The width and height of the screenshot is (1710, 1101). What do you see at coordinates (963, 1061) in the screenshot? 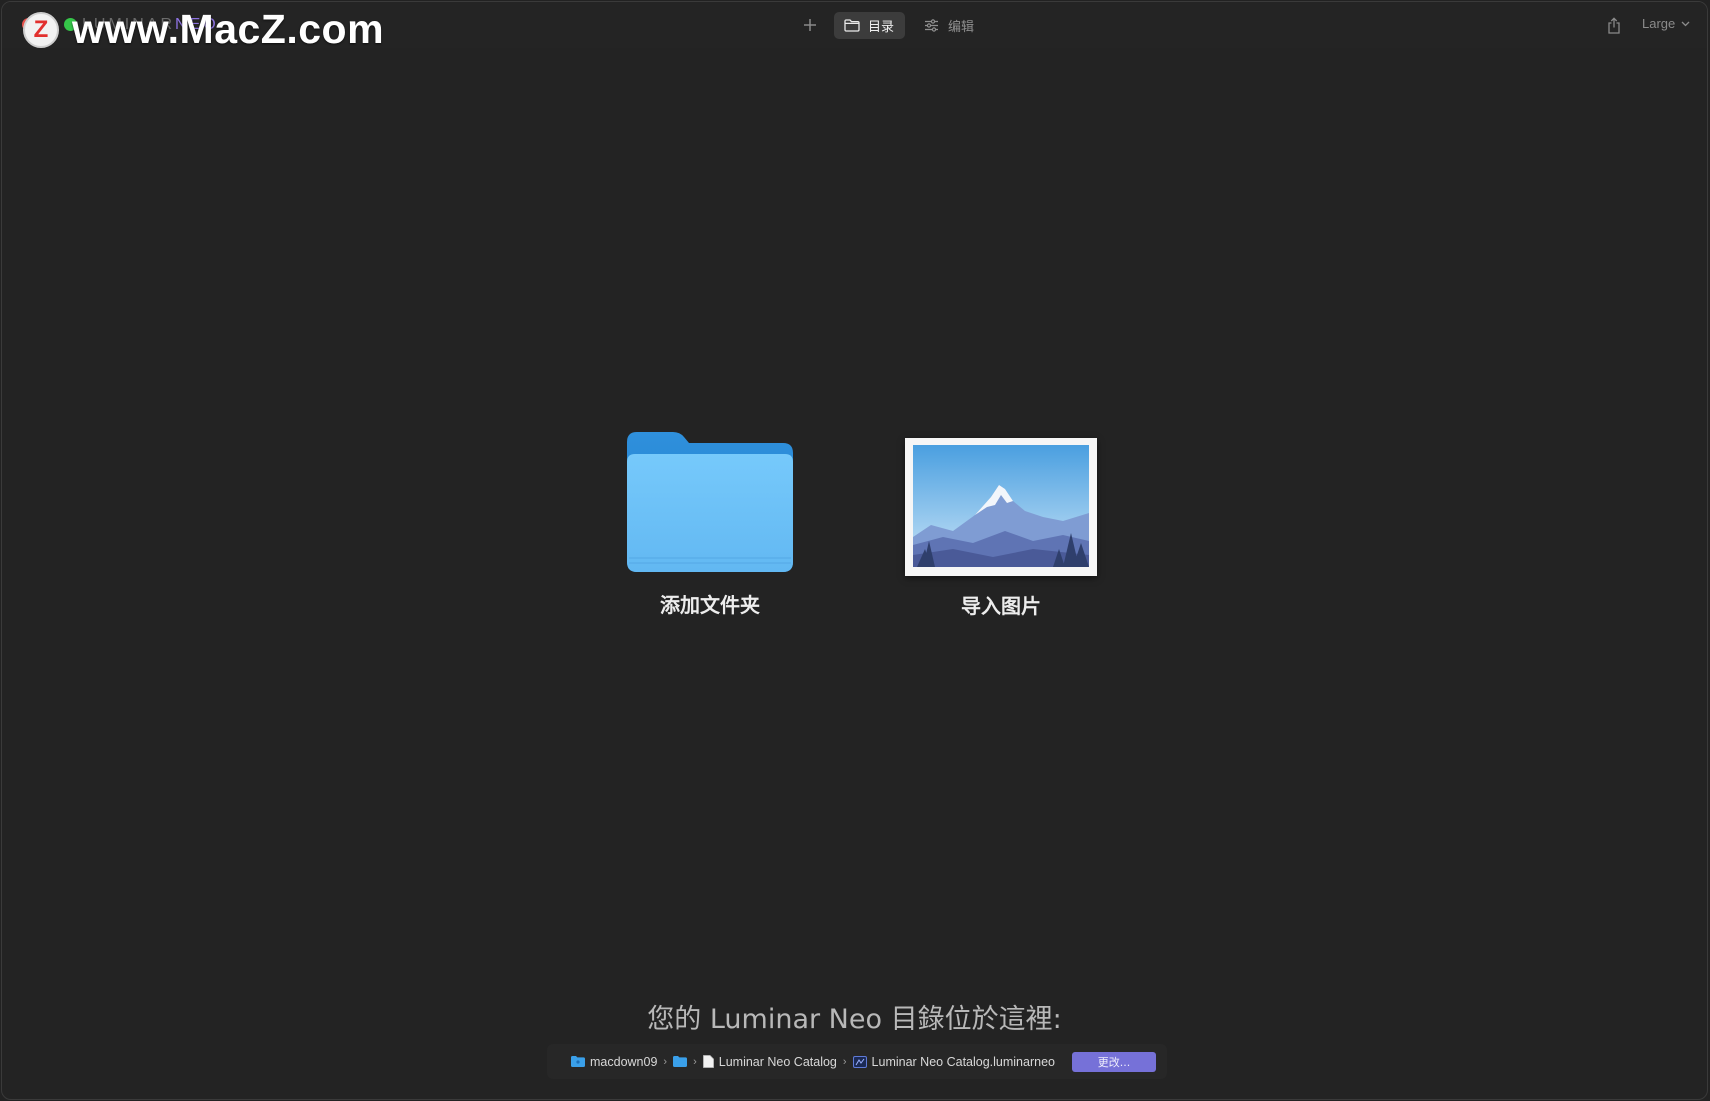
I see `path-crumb-catalog-file-label: Luminar Neo Catalog.luminarneo` at bounding box center [963, 1061].